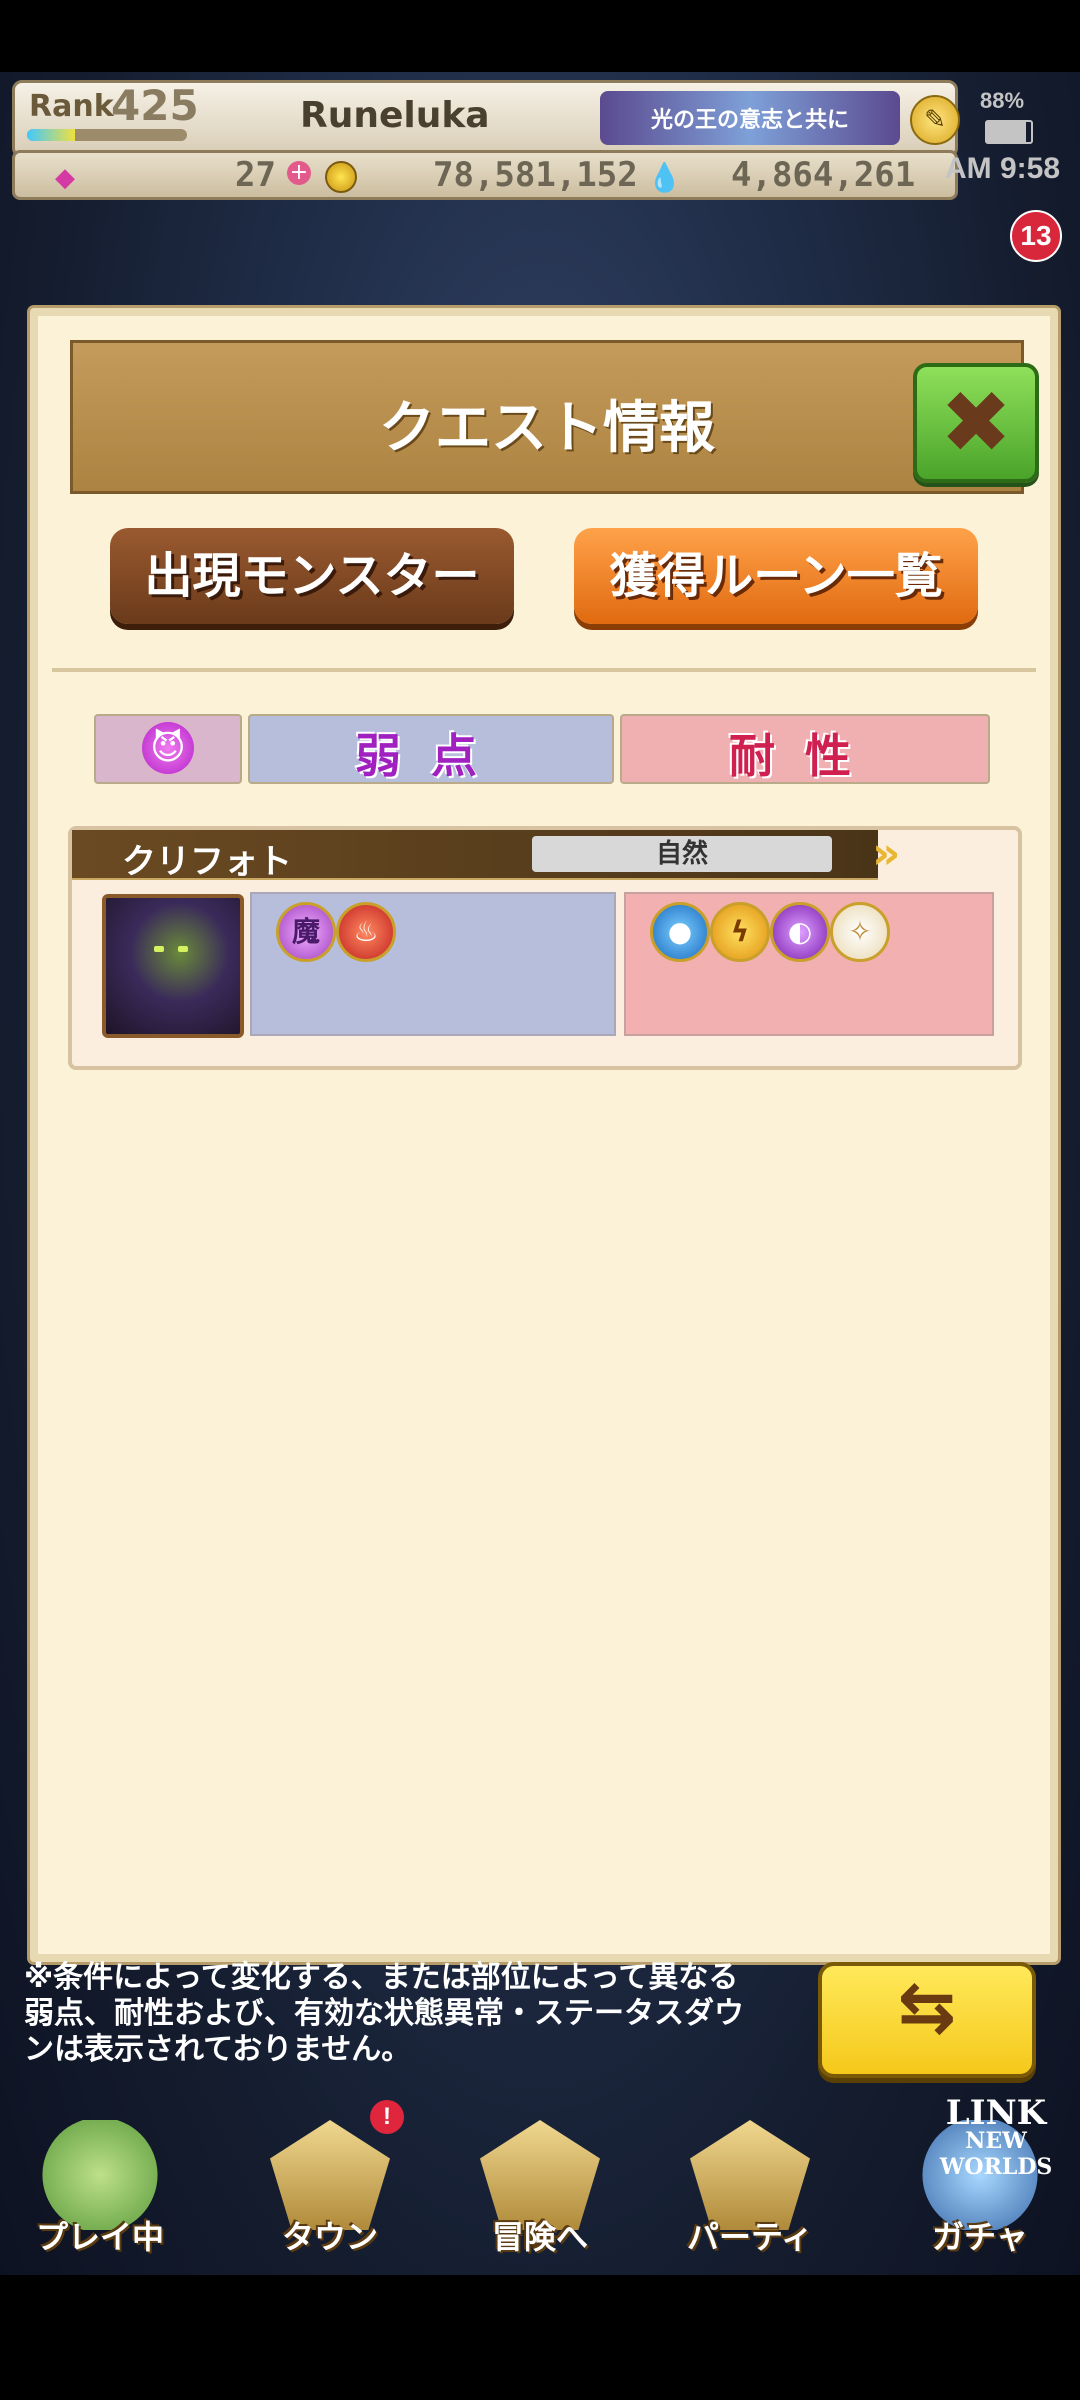 The width and height of the screenshot is (1080, 2400). Describe the element at coordinates (540, 36) in the screenshot. I see `status-bar` at that location.